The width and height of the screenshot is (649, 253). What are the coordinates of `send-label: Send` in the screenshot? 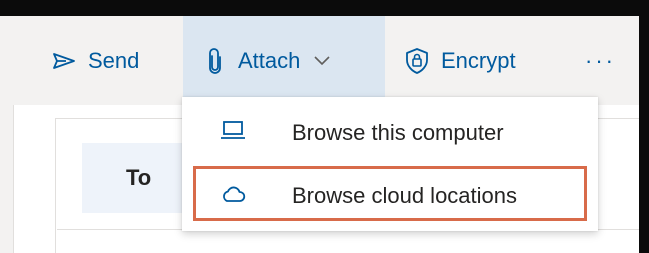 It's located at (114, 60).